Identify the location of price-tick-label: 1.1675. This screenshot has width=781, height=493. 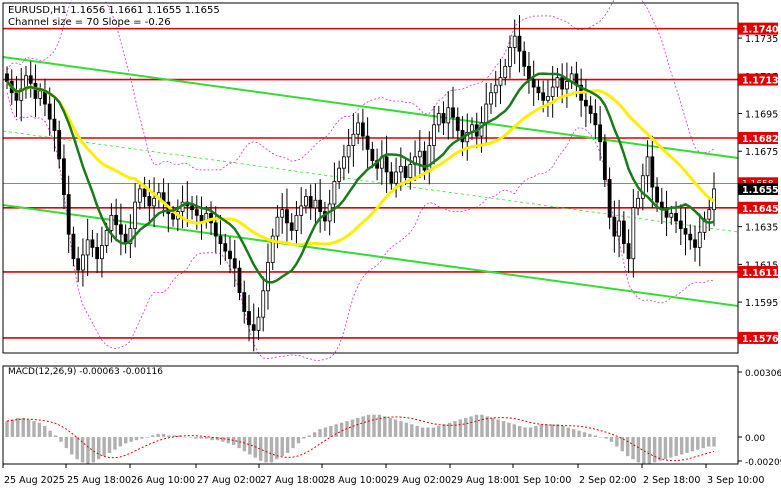
(761, 152).